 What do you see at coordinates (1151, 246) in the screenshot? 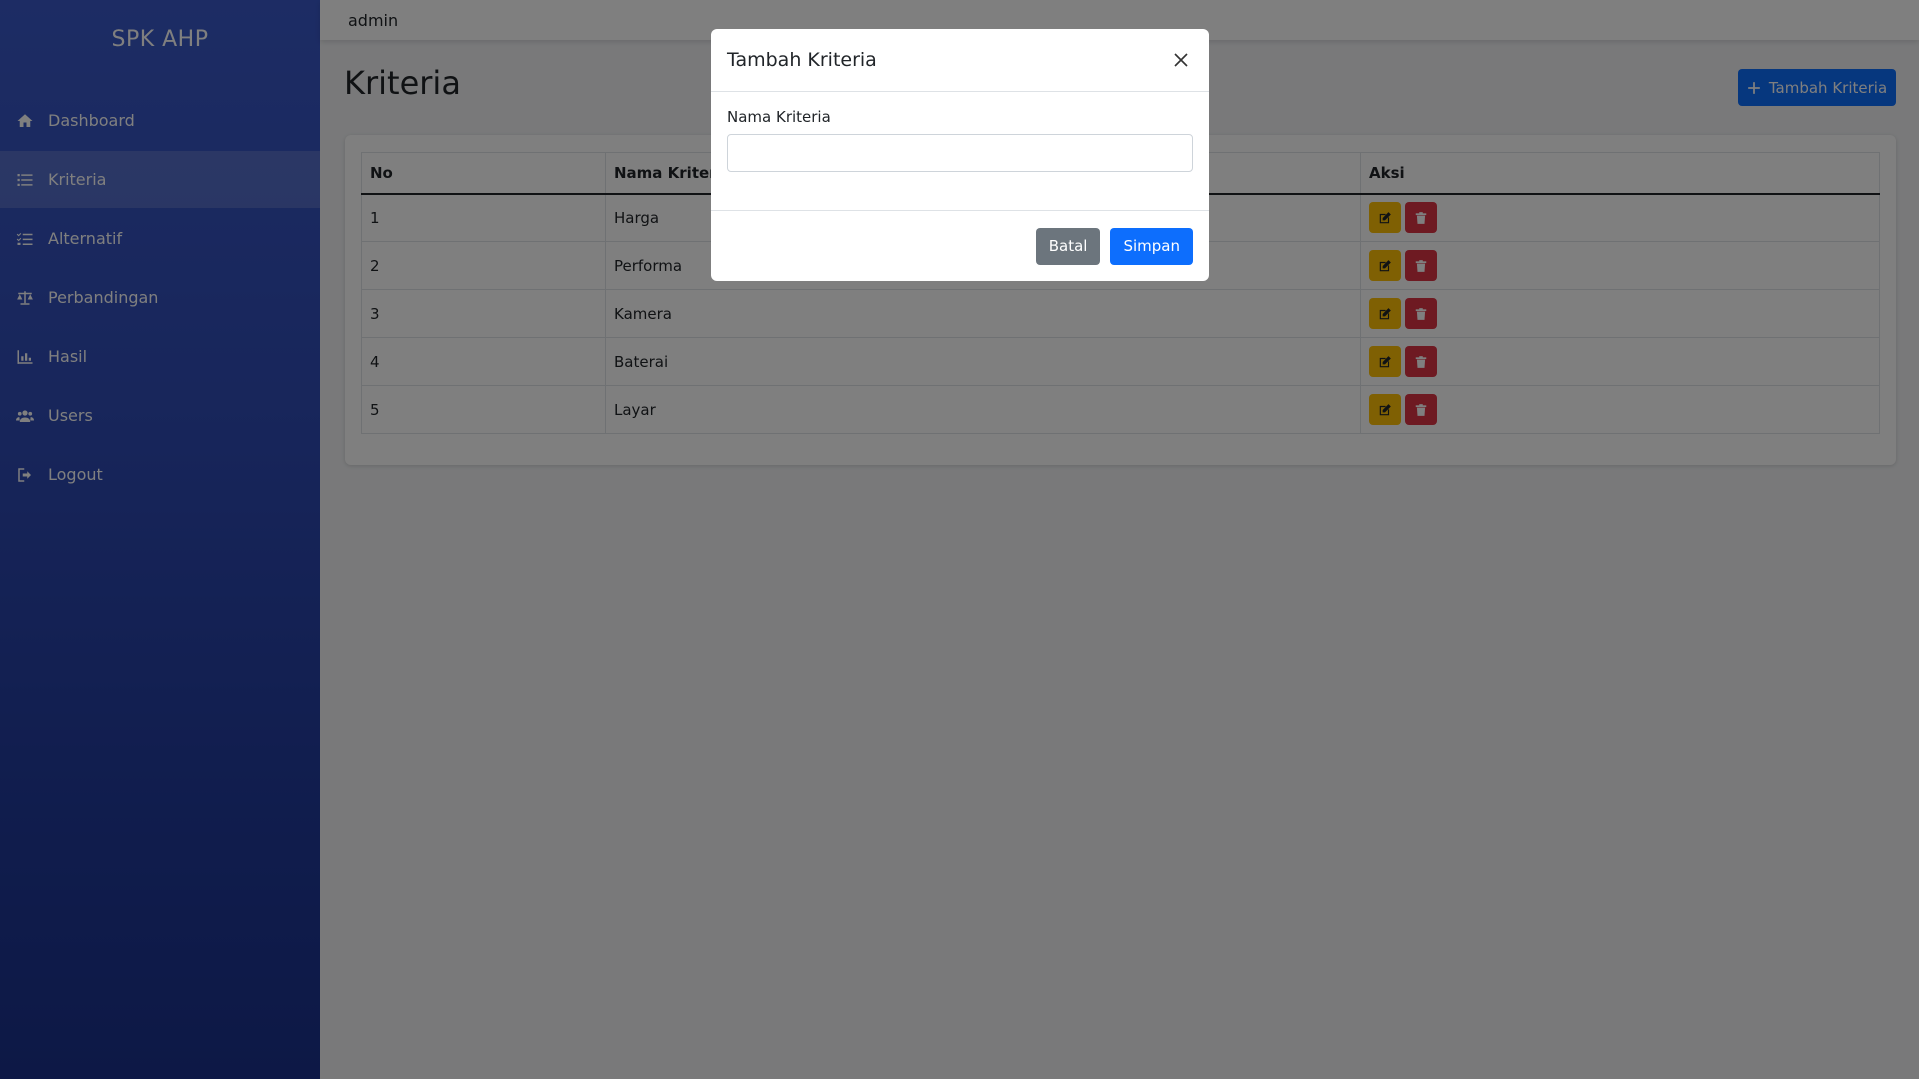
I see `save-button: Simpan` at bounding box center [1151, 246].